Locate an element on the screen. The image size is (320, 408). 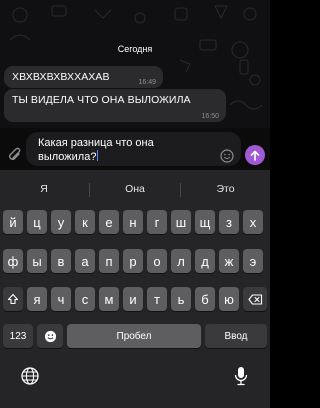
key: я is located at coordinates (37, 299).